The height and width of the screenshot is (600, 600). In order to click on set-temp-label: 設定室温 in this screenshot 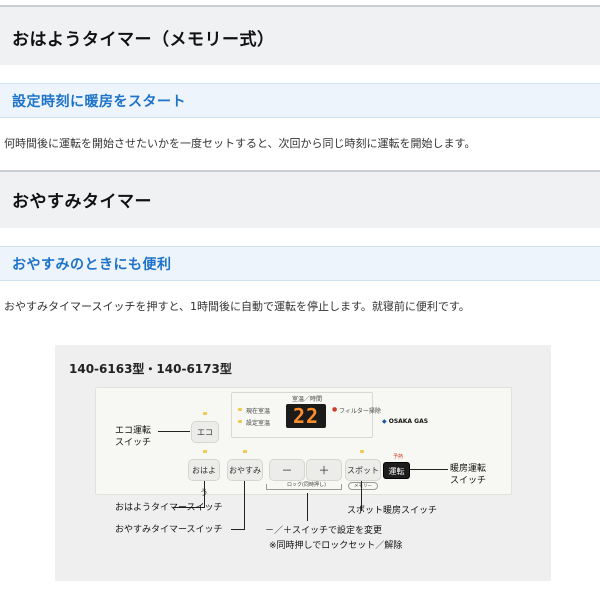, I will do `click(258, 423)`.